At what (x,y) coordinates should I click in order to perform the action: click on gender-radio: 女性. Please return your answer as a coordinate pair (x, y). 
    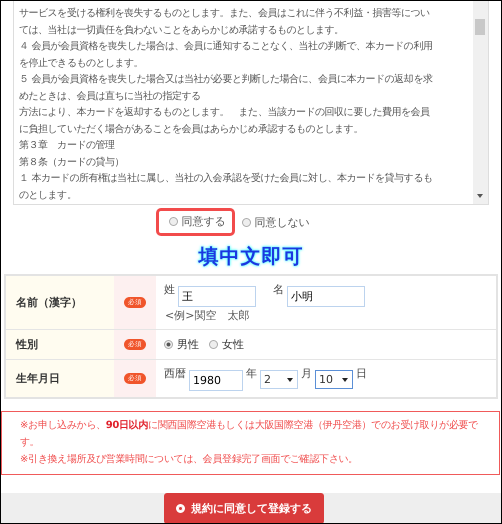
    Looking at the image, I should click on (226, 344).